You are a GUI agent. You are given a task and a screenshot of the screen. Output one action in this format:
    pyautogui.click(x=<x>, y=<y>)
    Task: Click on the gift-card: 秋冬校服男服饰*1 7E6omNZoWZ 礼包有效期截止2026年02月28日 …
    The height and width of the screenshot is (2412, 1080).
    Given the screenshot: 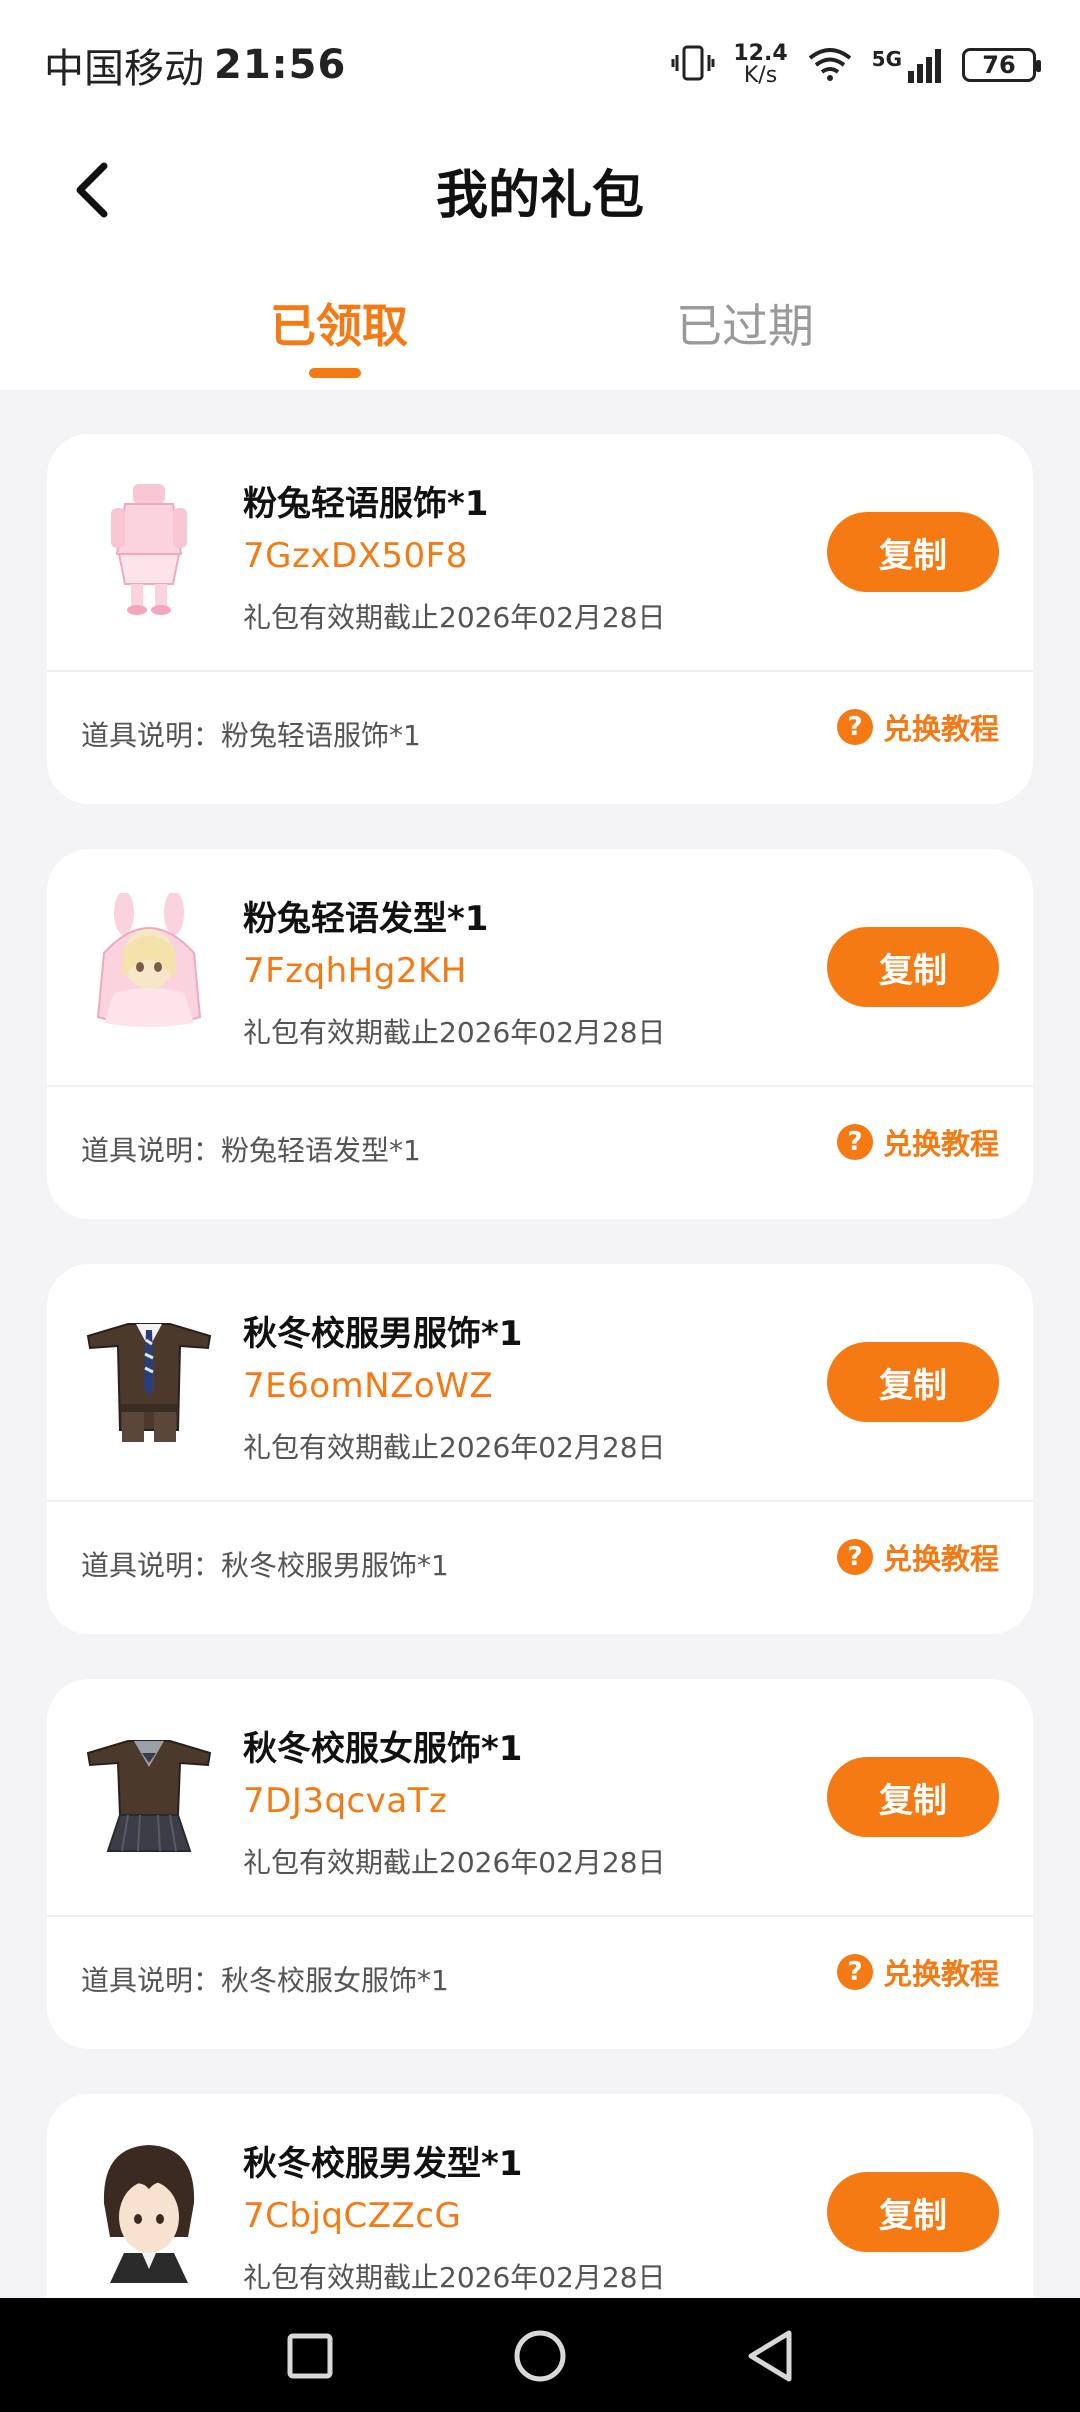 What is the action you would take?
    pyautogui.click(x=540, y=1449)
    